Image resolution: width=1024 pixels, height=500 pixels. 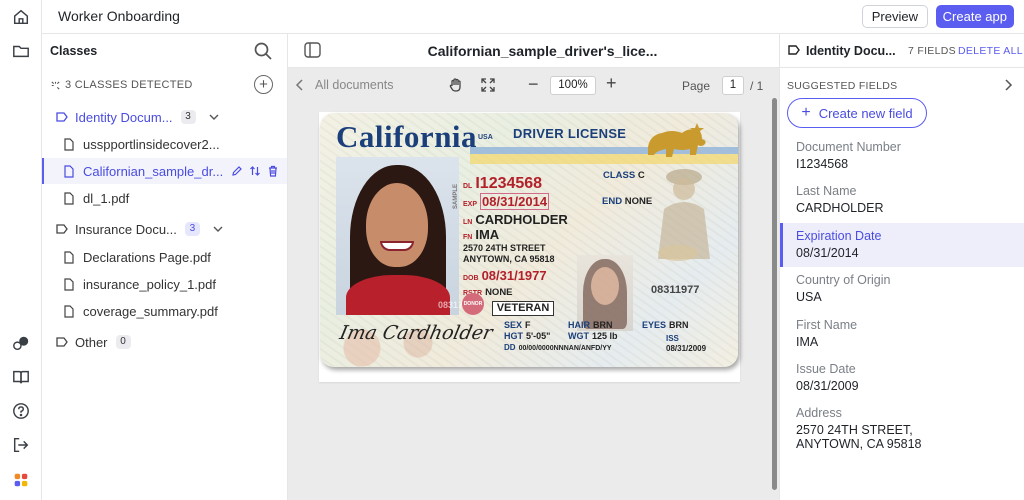 I want to click on license-photo, so click(x=397, y=236).